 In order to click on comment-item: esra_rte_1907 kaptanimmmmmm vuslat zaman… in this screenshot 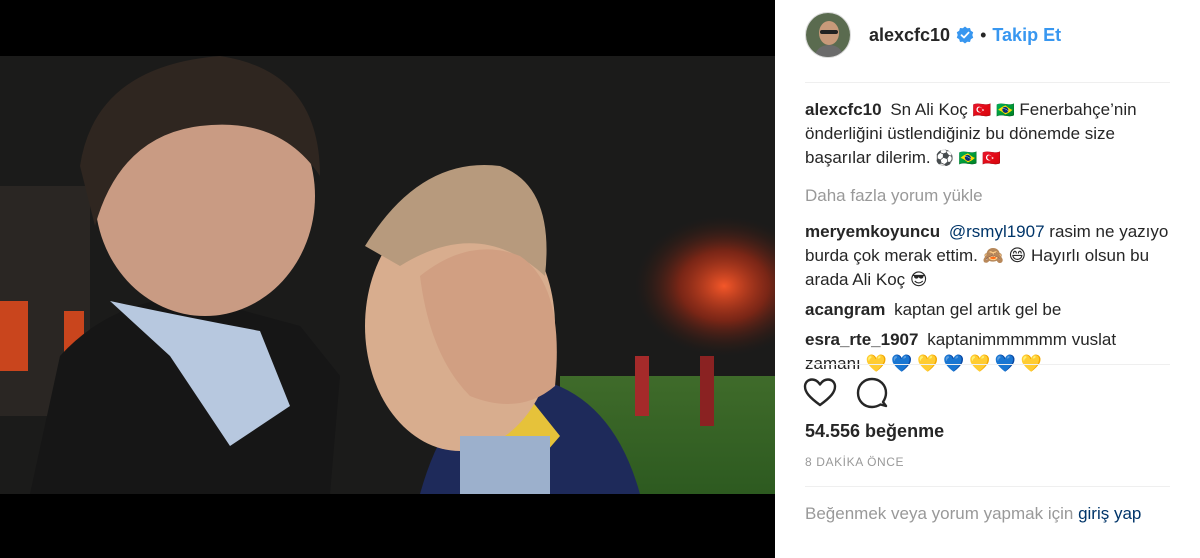, I will do `click(990, 352)`.